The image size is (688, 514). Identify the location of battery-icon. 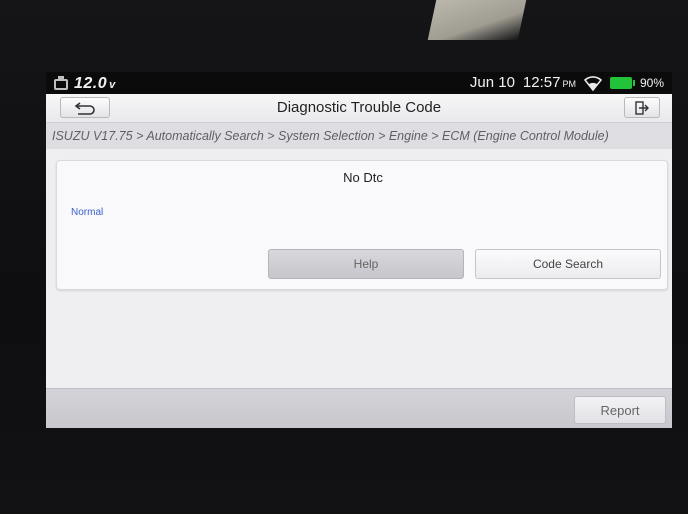
(622, 82).